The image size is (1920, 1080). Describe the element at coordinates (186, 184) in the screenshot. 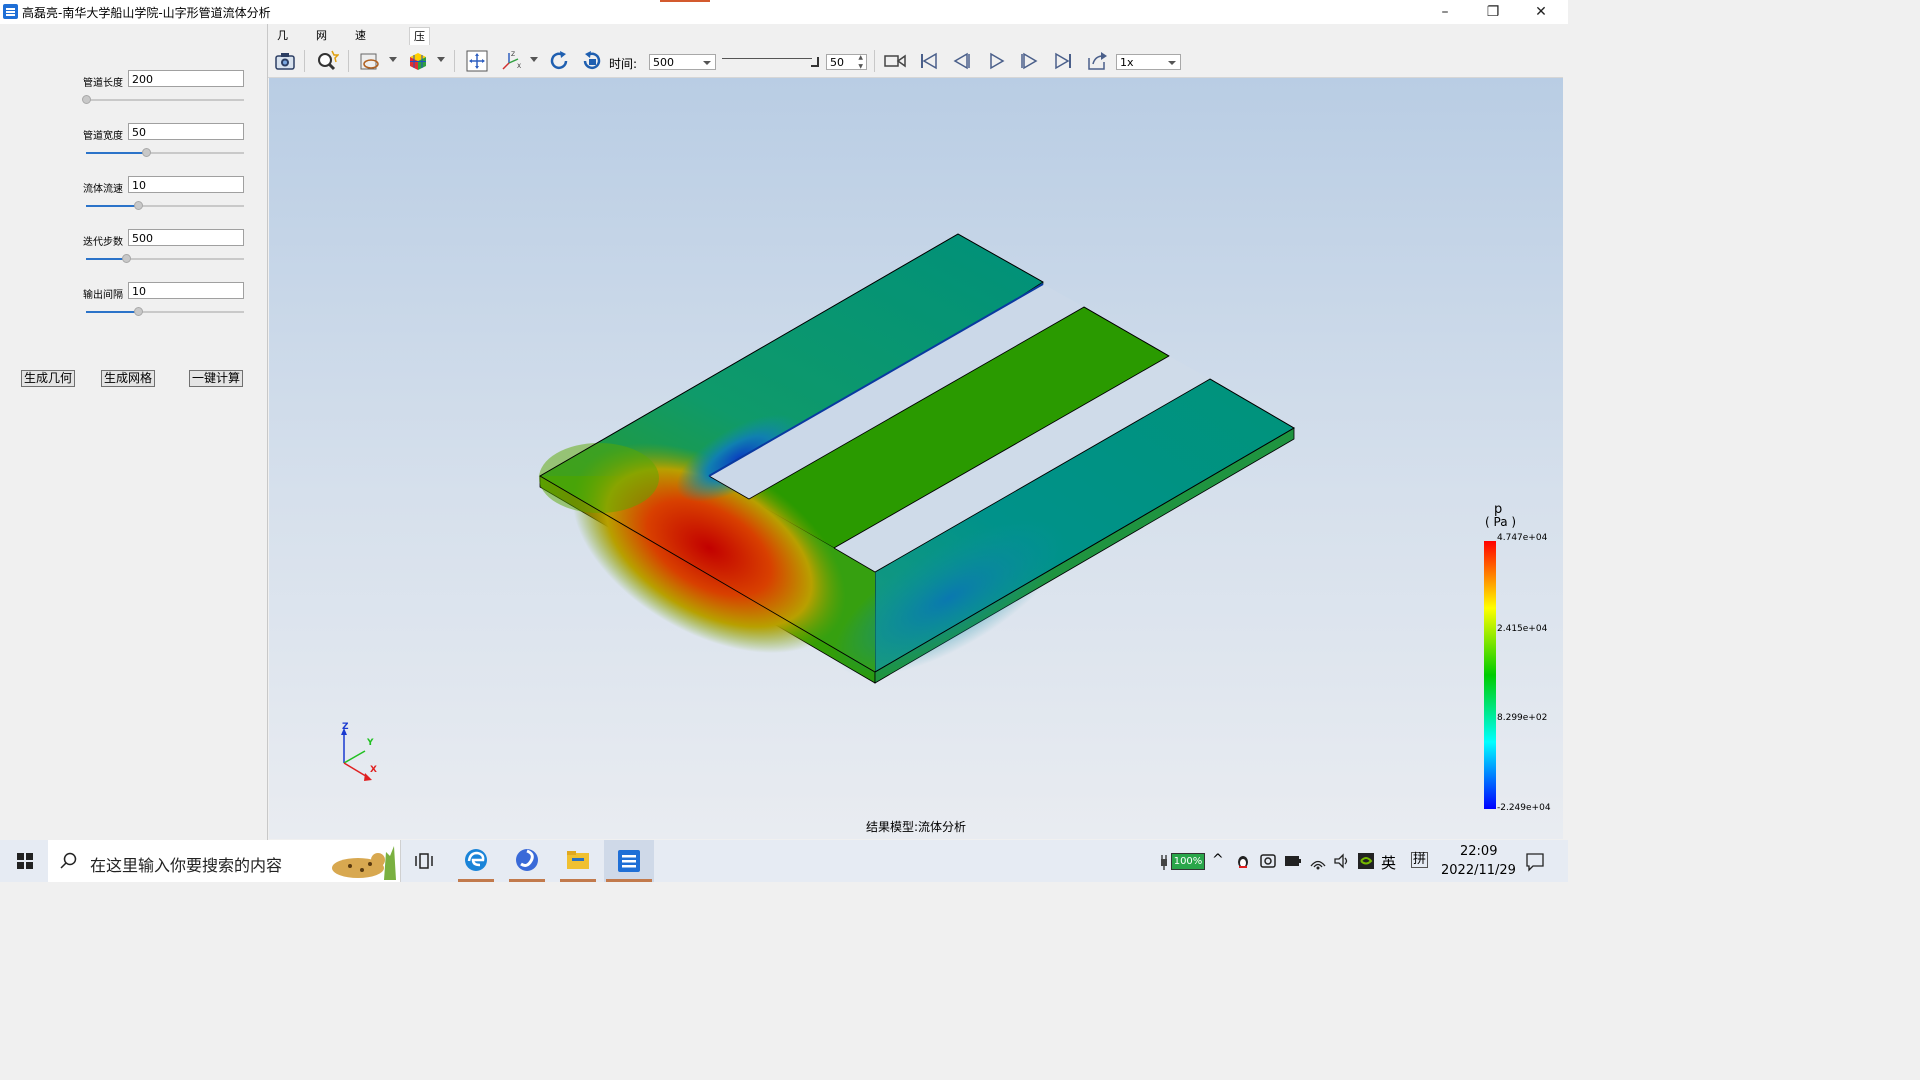

I see `velocity-input: 10` at that location.